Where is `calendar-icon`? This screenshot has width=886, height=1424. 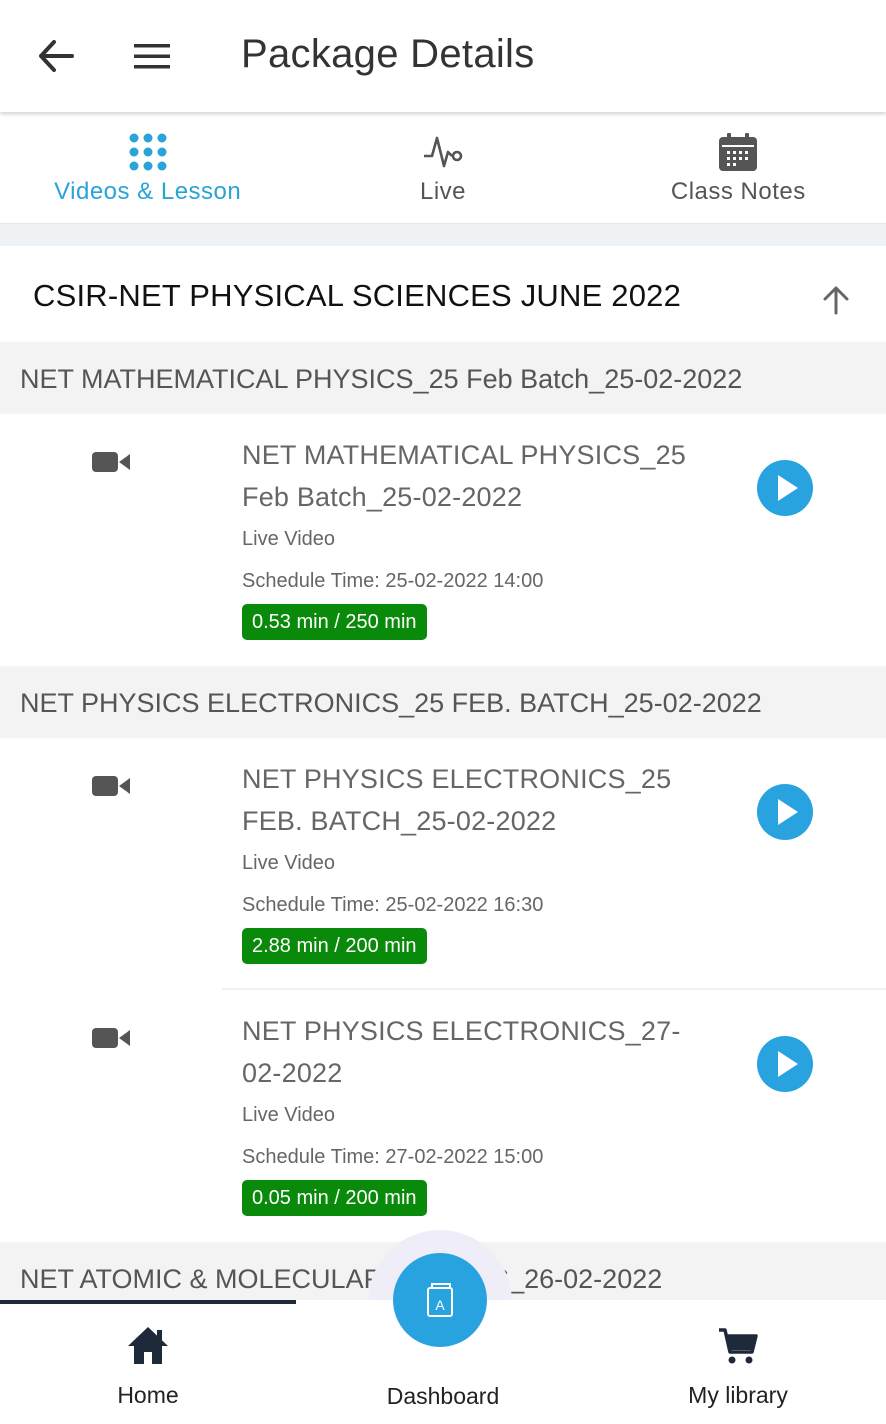 calendar-icon is located at coordinates (738, 152).